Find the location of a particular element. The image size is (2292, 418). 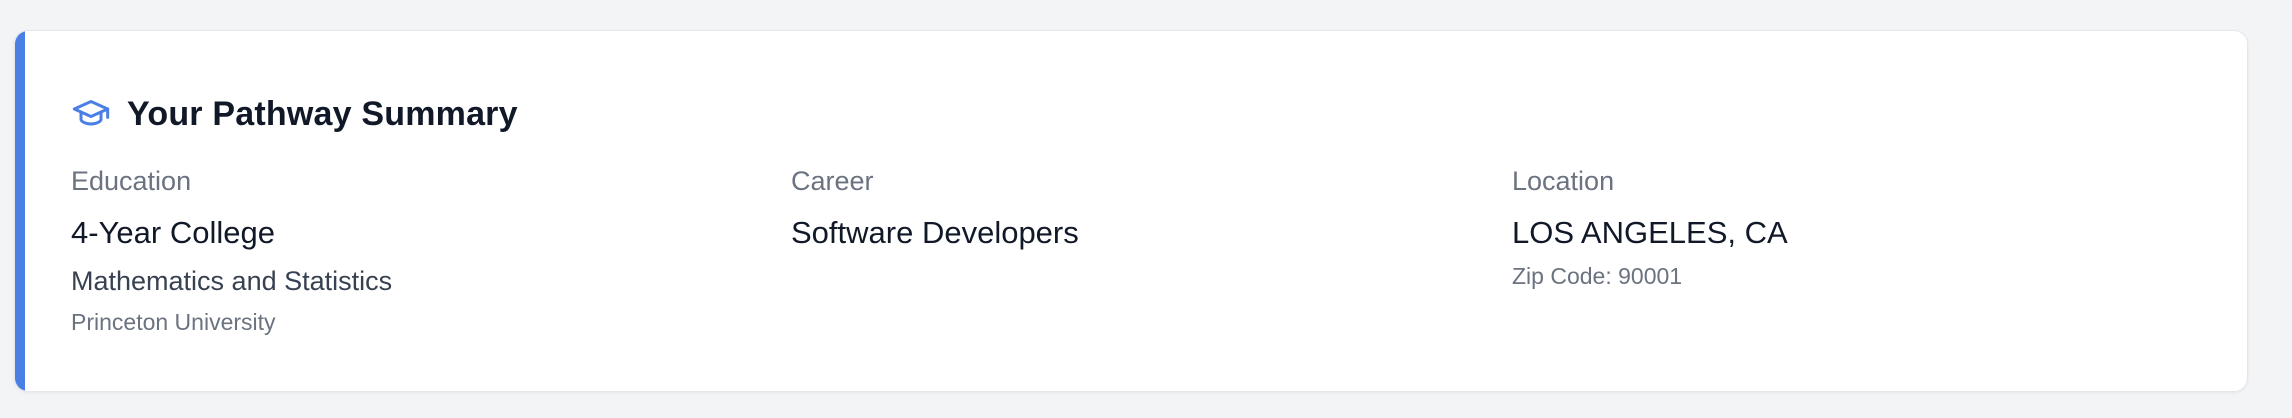

location-label: Location is located at coordinates (1563, 181).